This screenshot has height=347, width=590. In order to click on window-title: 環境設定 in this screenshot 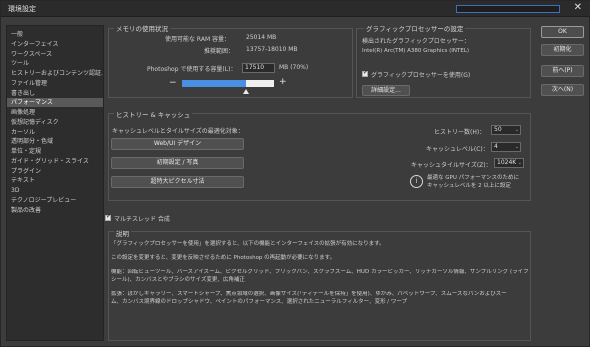, I will do `click(22, 9)`.